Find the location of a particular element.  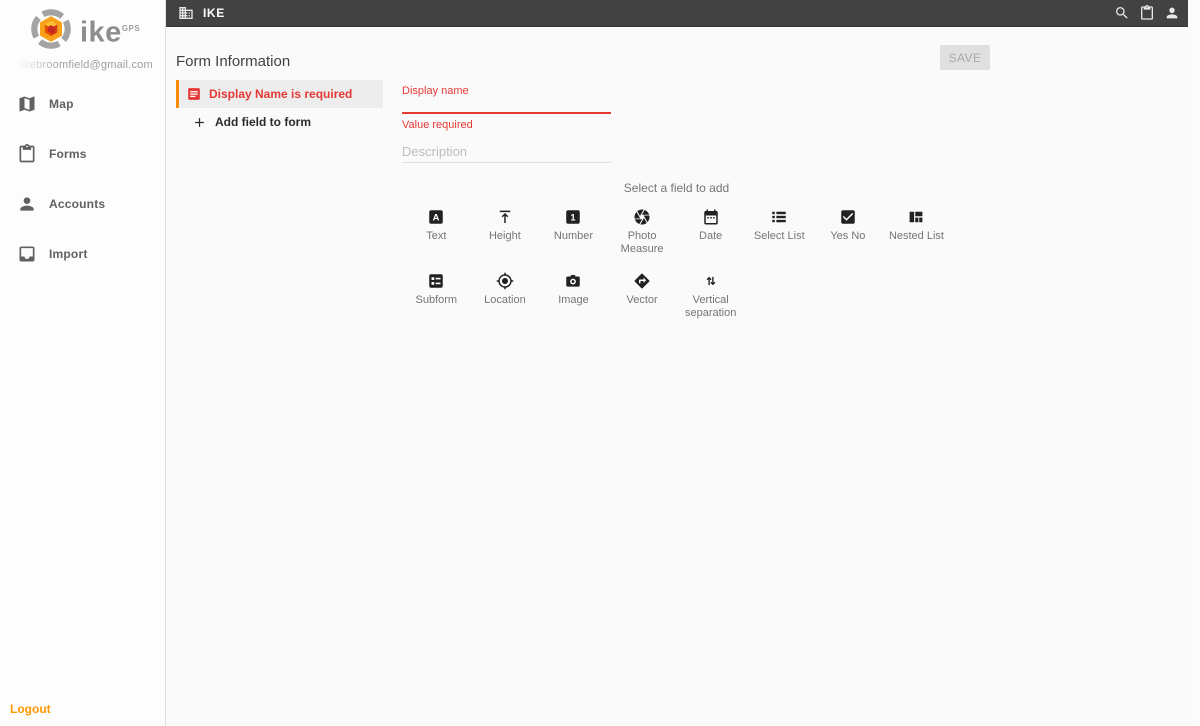

user-email: mikebroomfield@gmail.com is located at coordinates (82, 65).